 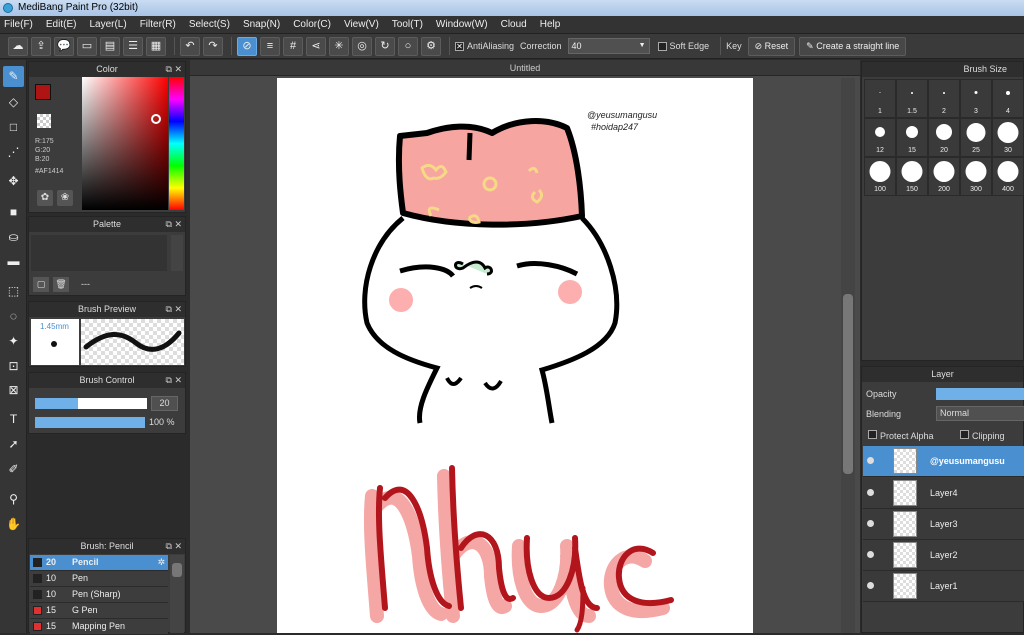 What do you see at coordinates (13, 316) in the screenshot?
I see `lasso-tool-icon: ◌` at bounding box center [13, 316].